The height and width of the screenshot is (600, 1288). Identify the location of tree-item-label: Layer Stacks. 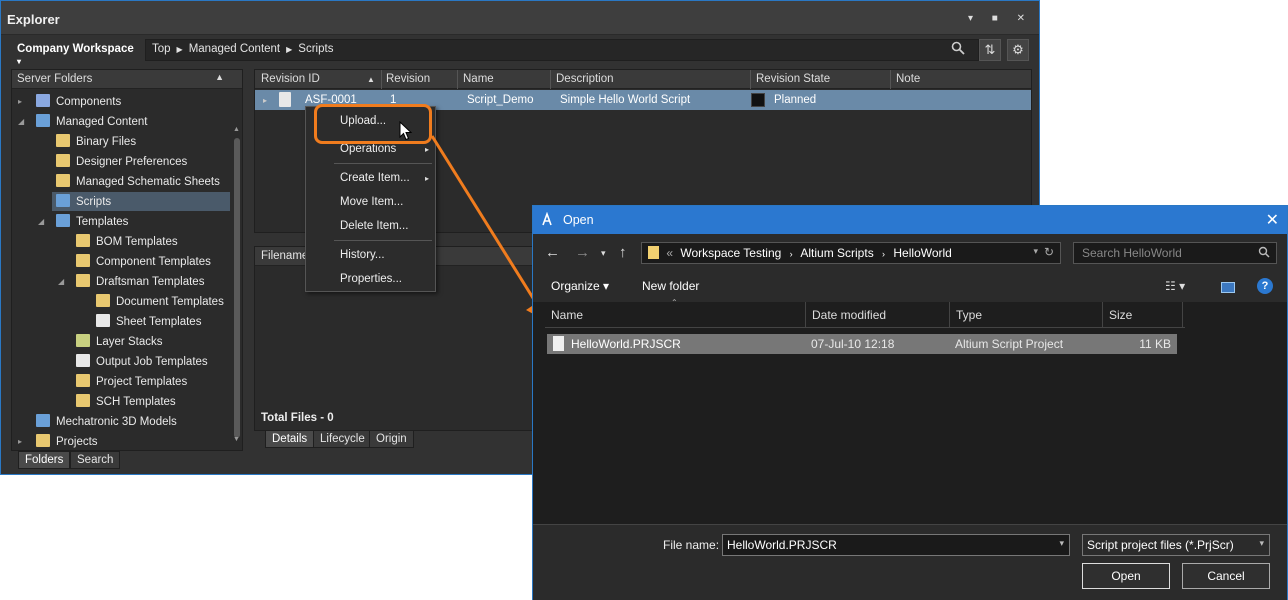
(129, 342).